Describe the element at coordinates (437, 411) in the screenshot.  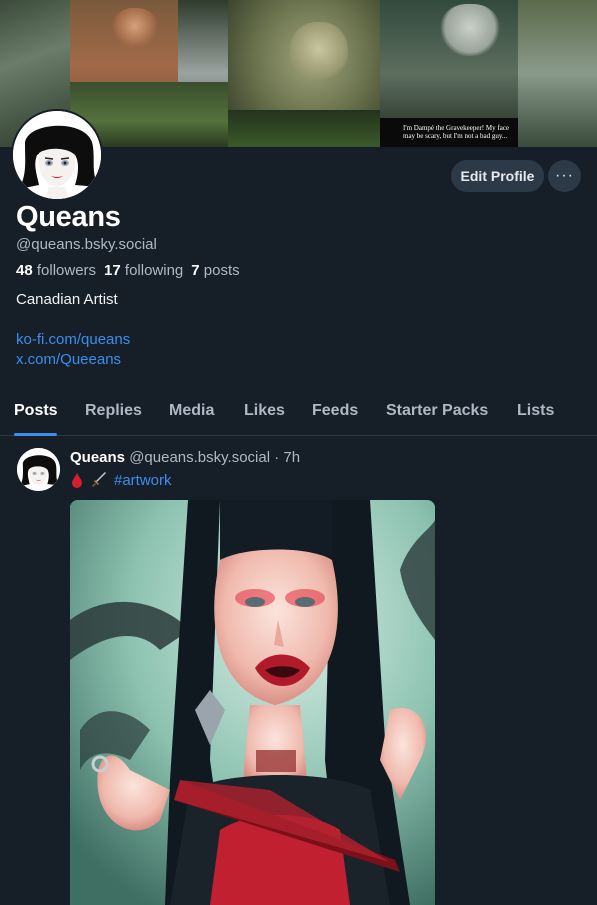
I see `tab-starter-packs: Starter Packs` at that location.